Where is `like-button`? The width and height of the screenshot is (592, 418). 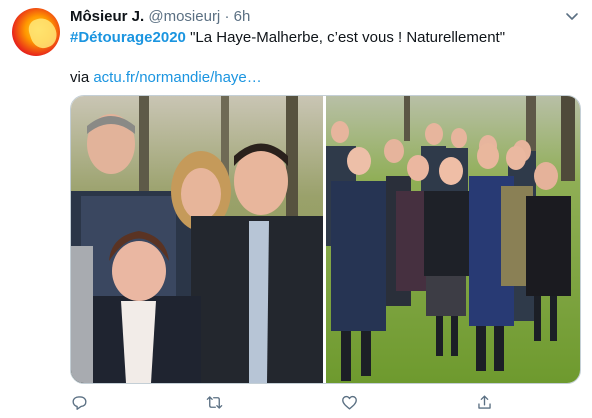 like-button is located at coordinates (349, 402).